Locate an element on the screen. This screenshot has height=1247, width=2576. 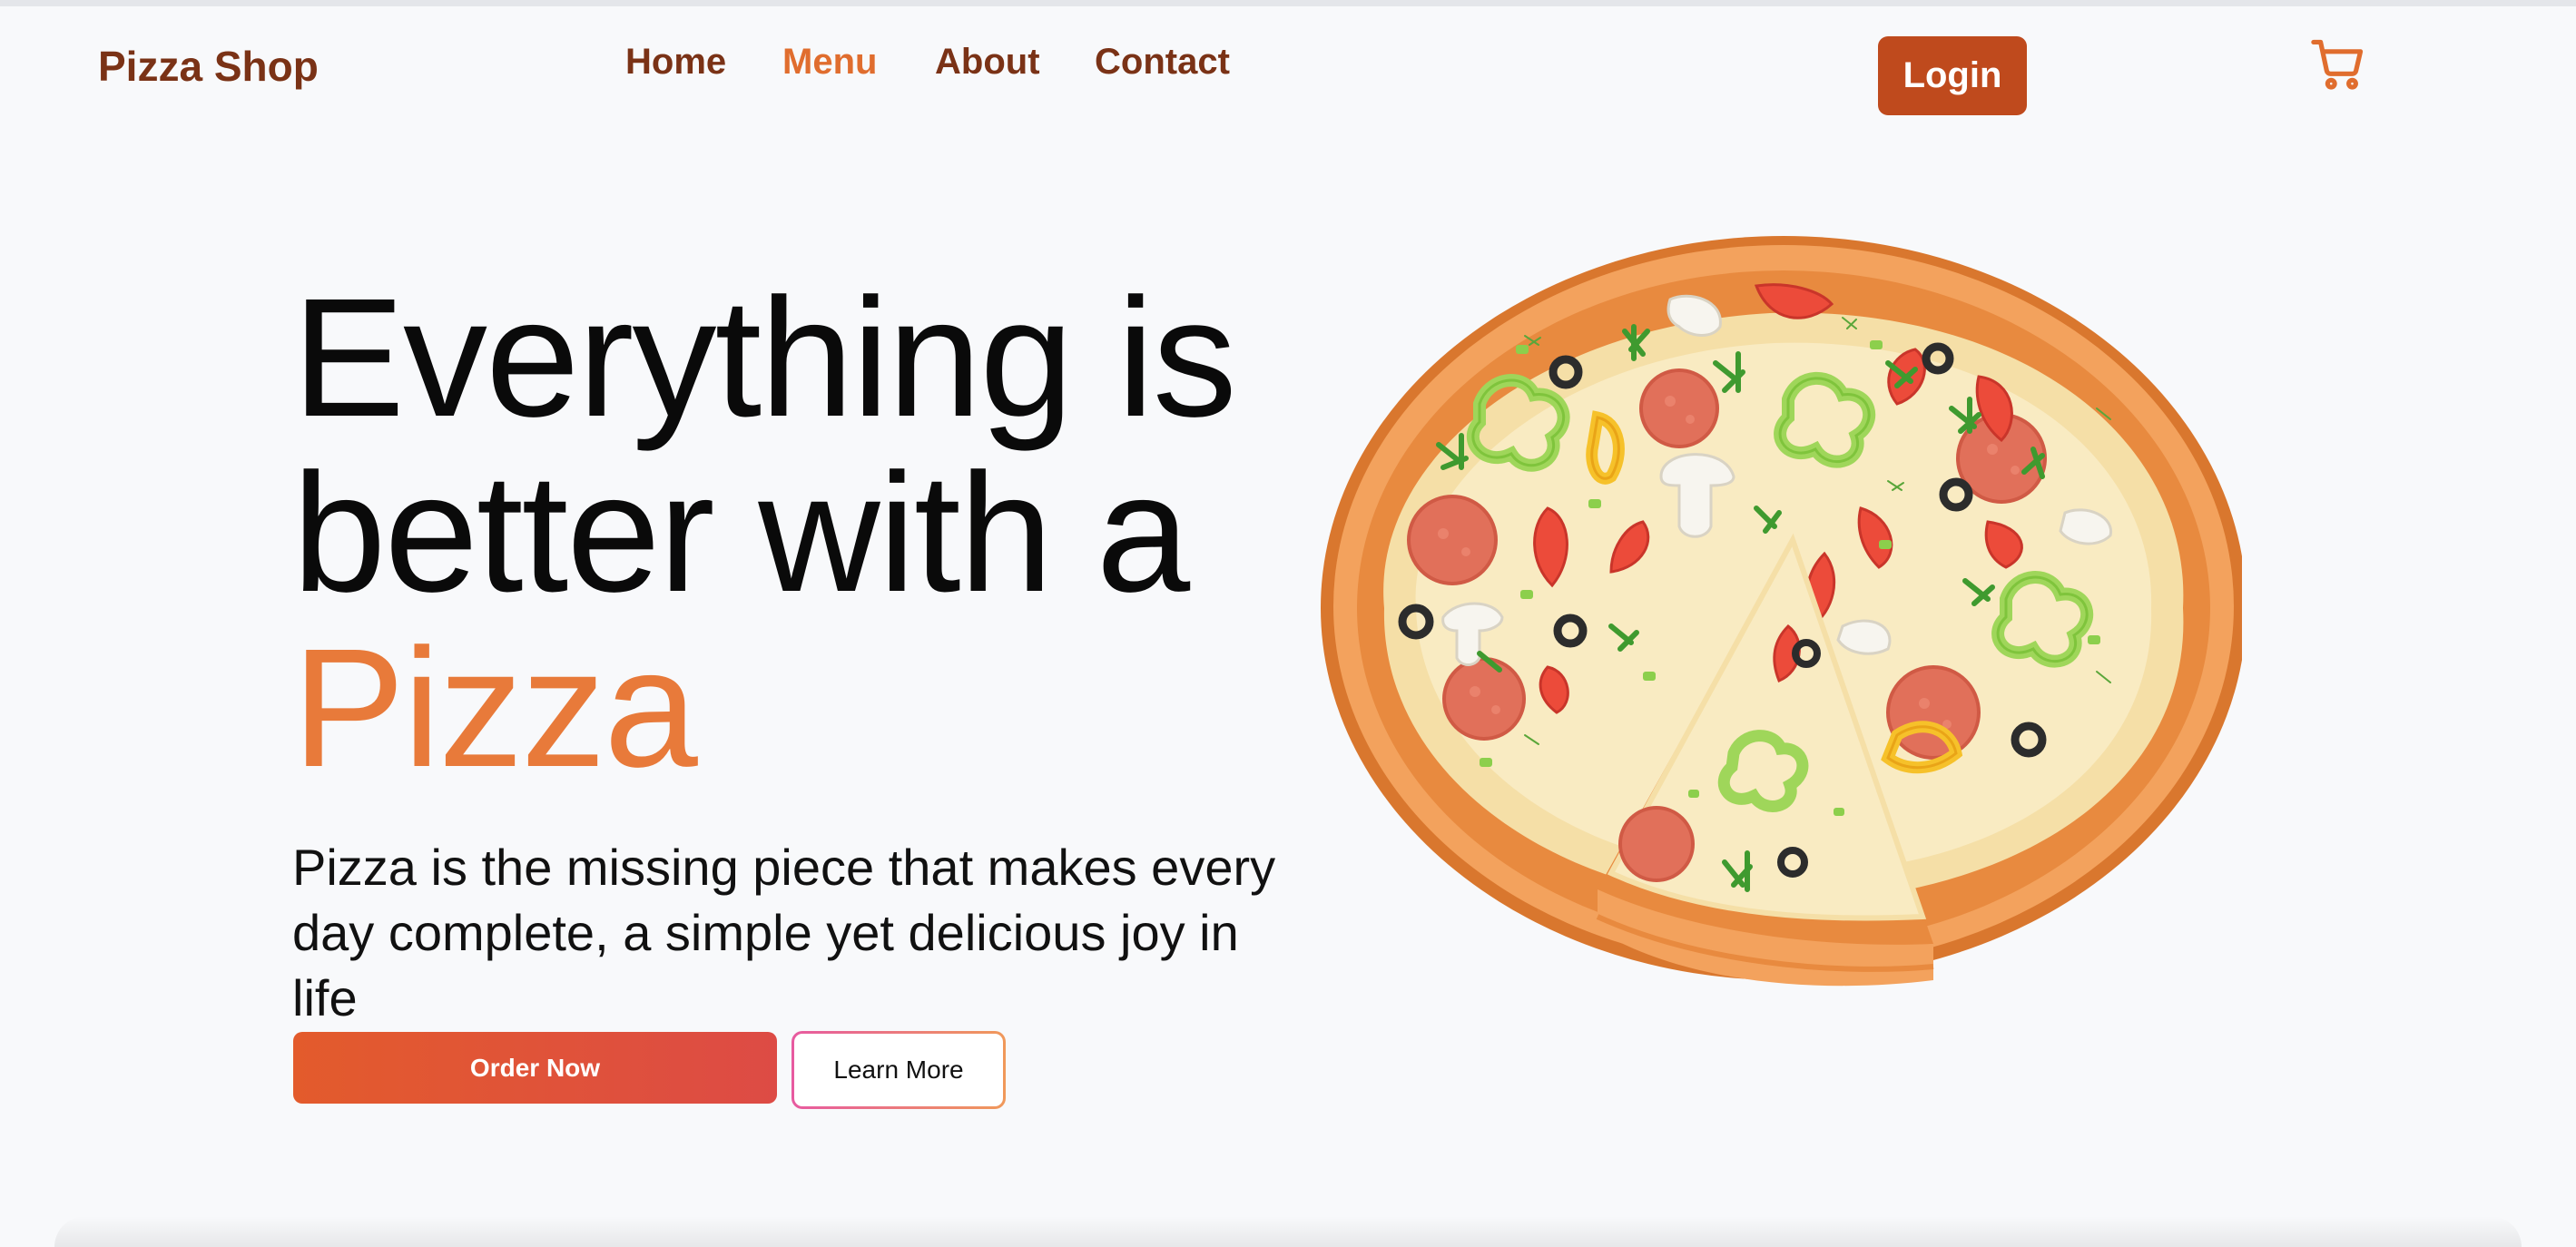
nav-about: About is located at coordinates (987, 62).